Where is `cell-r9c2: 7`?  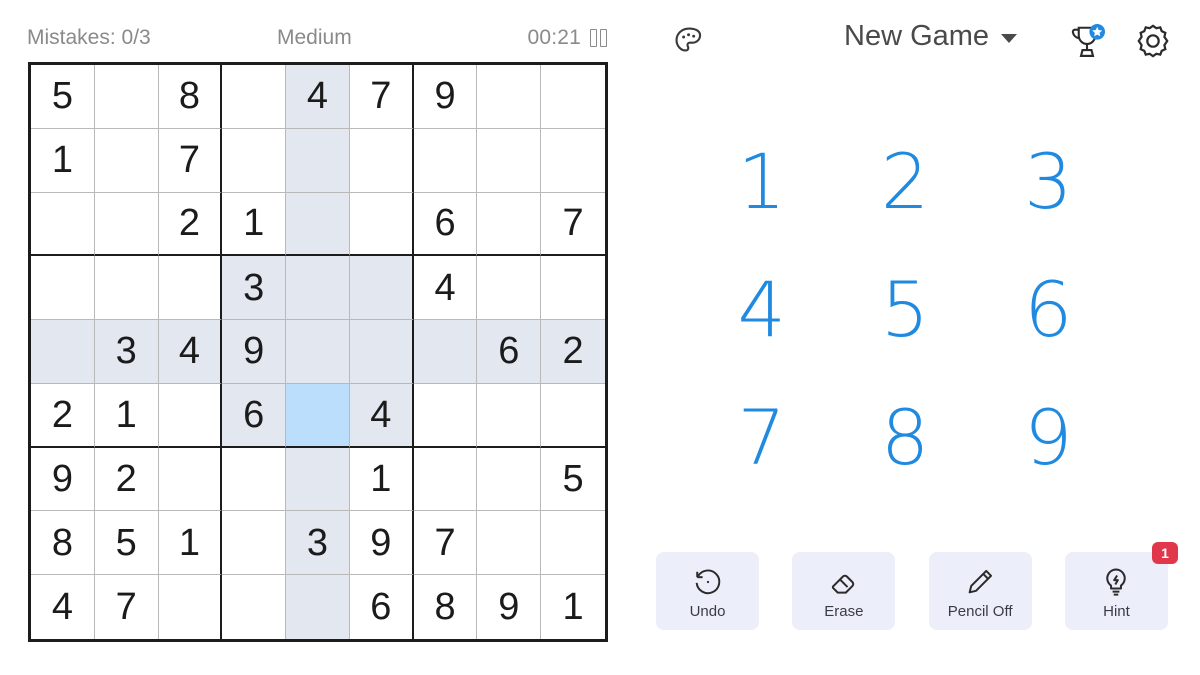 cell-r9c2: 7 is located at coordinates (126, 607).